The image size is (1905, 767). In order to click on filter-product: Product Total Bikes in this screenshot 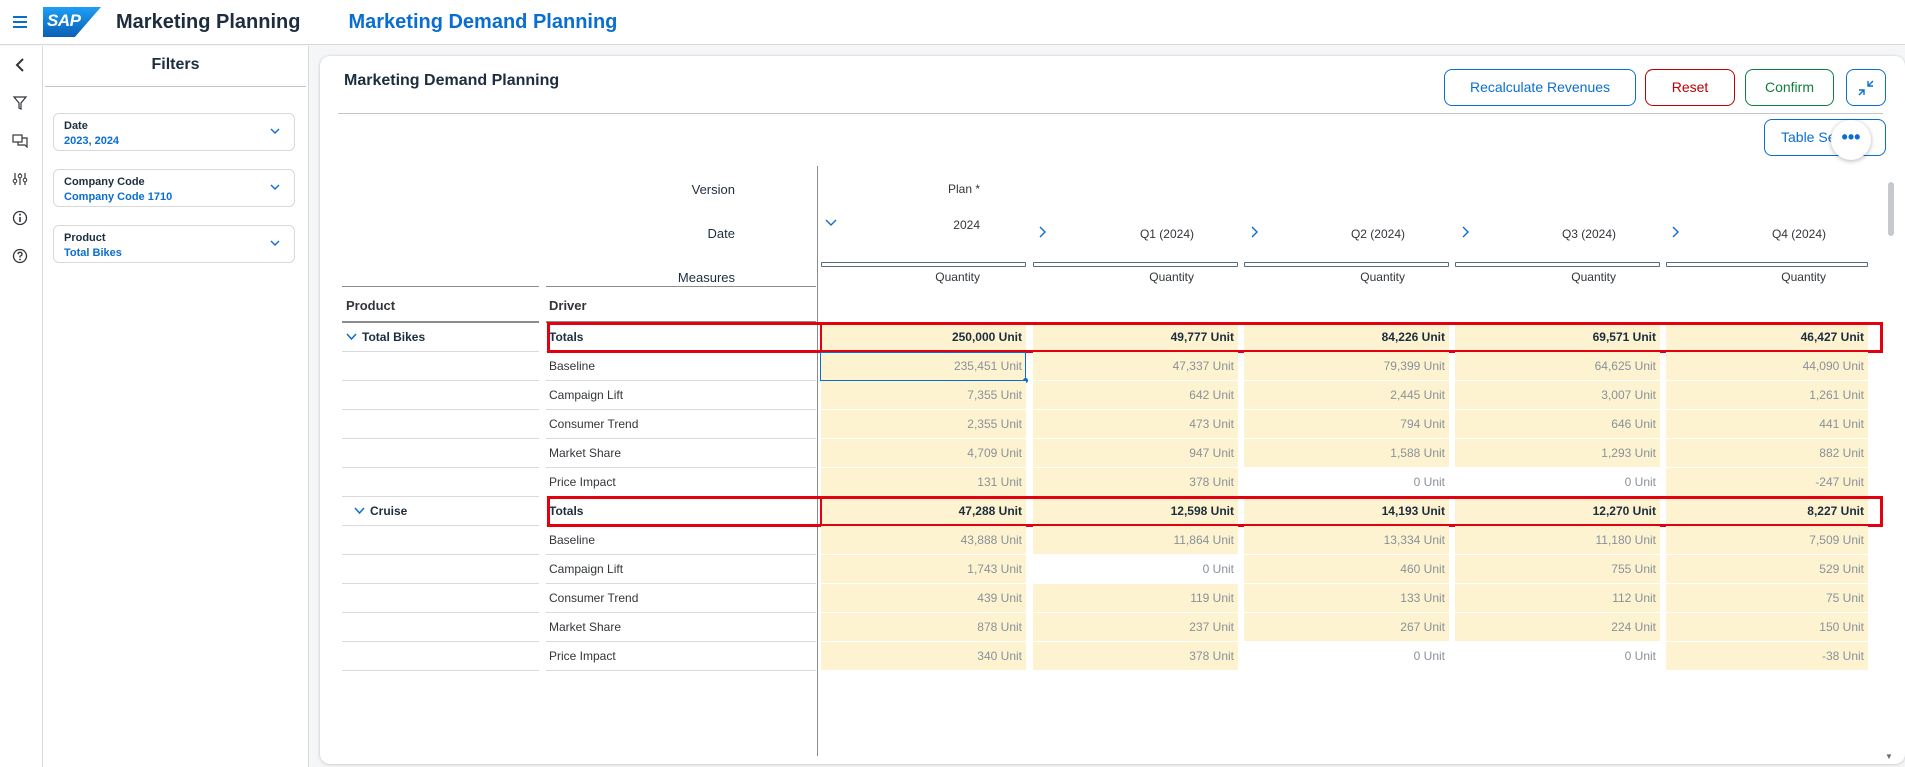, I will do `click(174, 244)`.